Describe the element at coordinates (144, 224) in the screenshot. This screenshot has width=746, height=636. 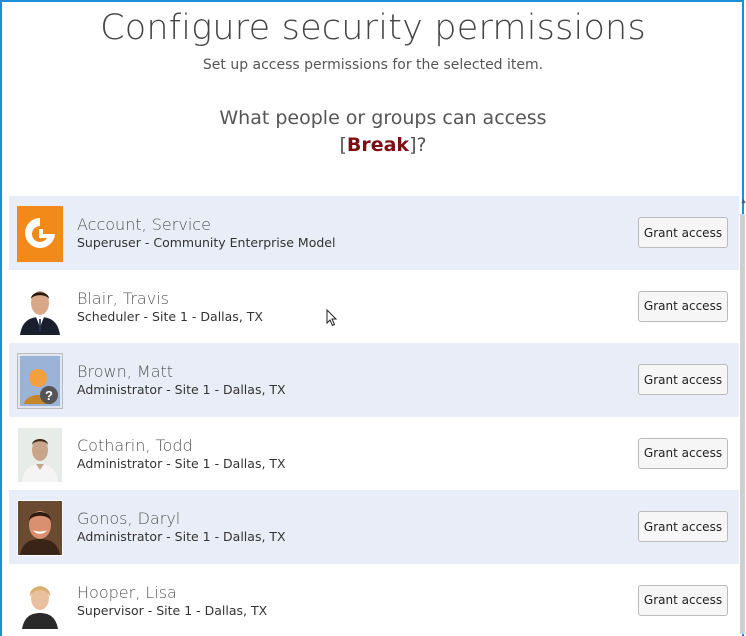
I see `user-name: Account, Service` at that location.